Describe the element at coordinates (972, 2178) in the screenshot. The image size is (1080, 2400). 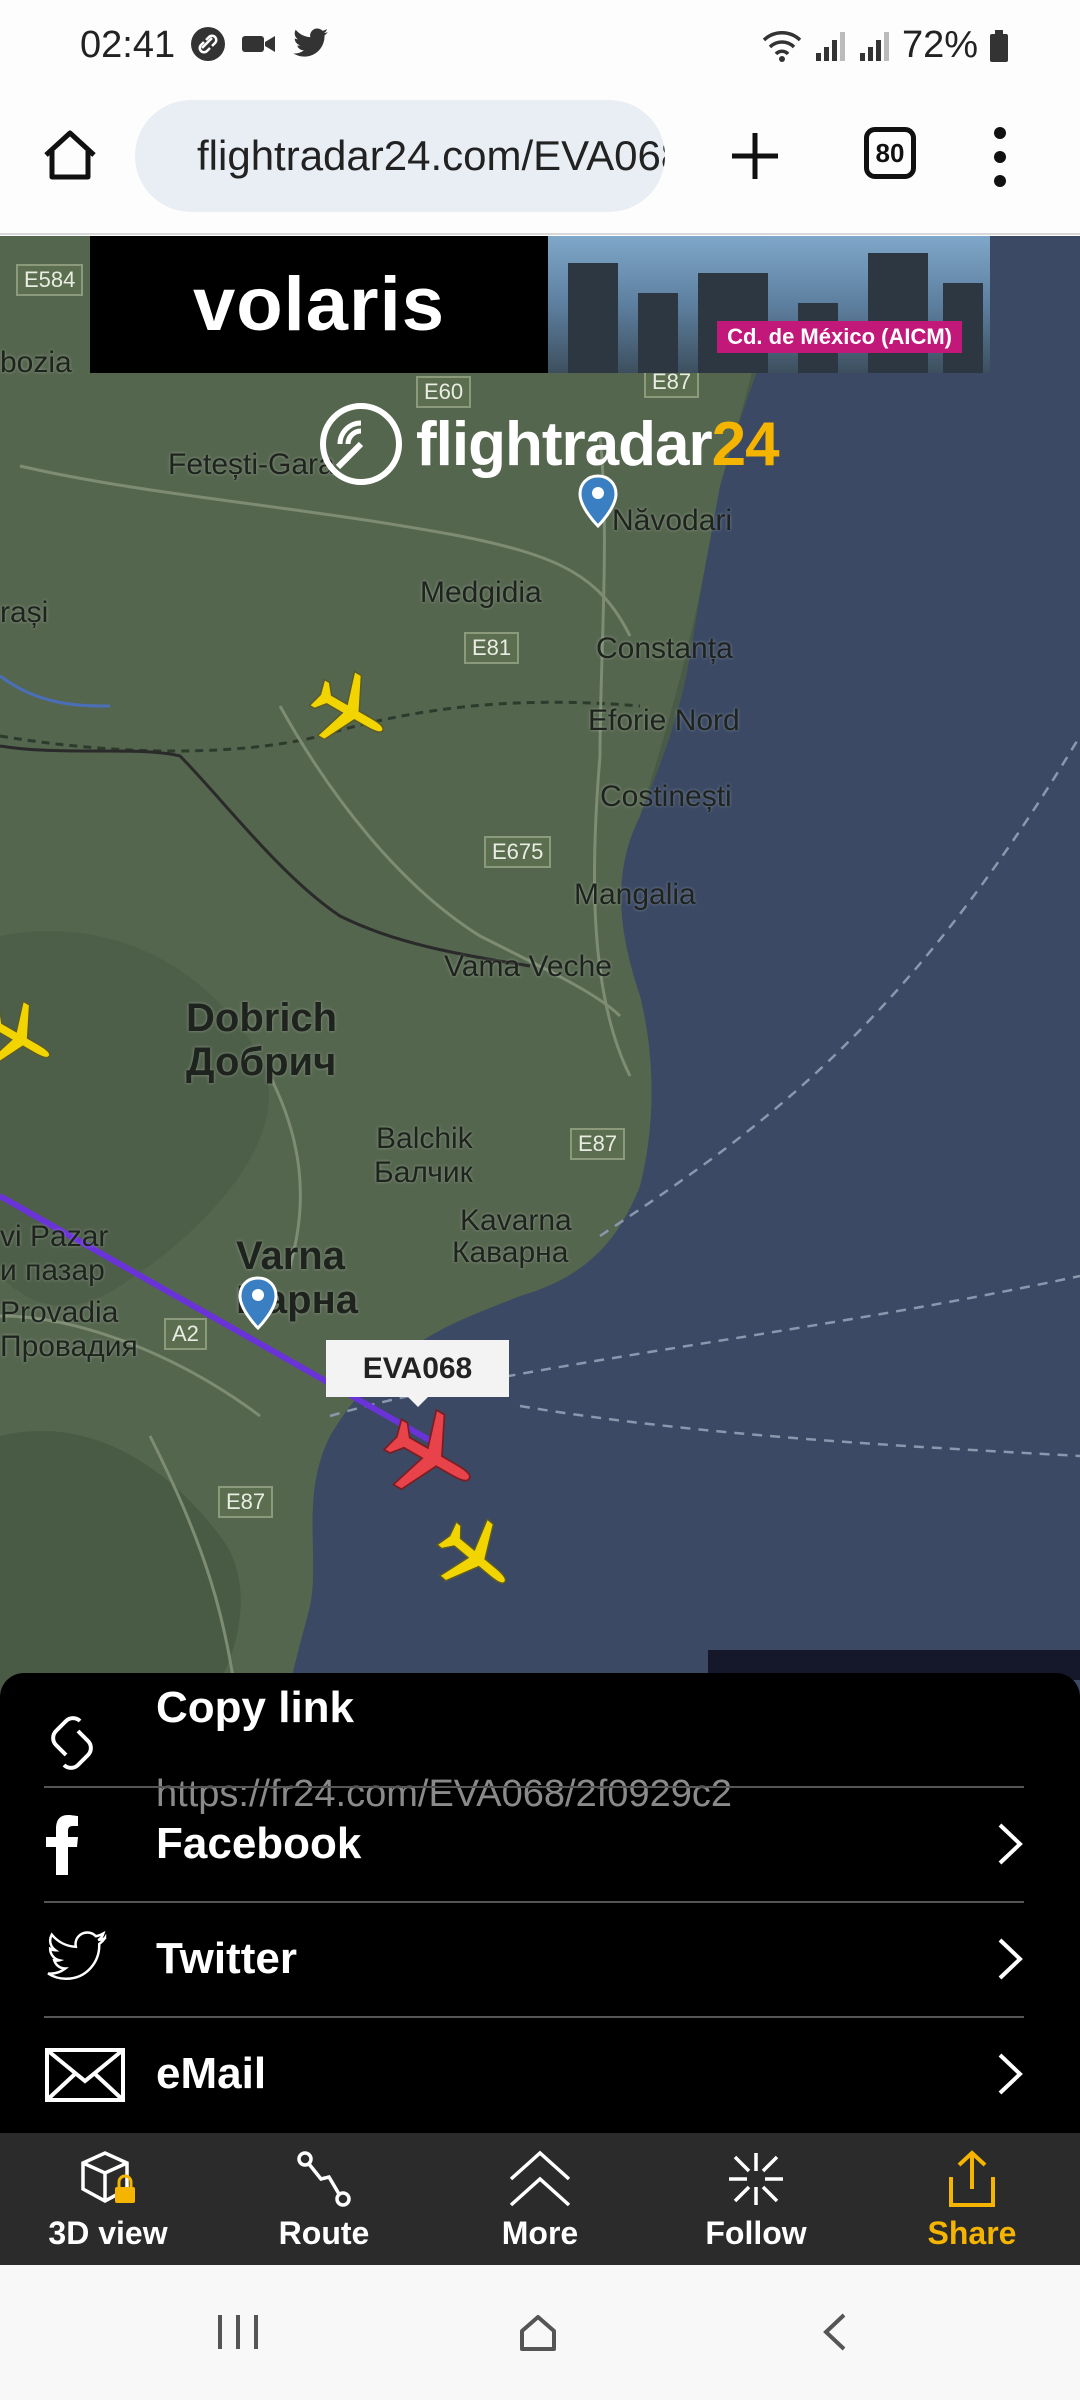
I see `share-icon` at that location.